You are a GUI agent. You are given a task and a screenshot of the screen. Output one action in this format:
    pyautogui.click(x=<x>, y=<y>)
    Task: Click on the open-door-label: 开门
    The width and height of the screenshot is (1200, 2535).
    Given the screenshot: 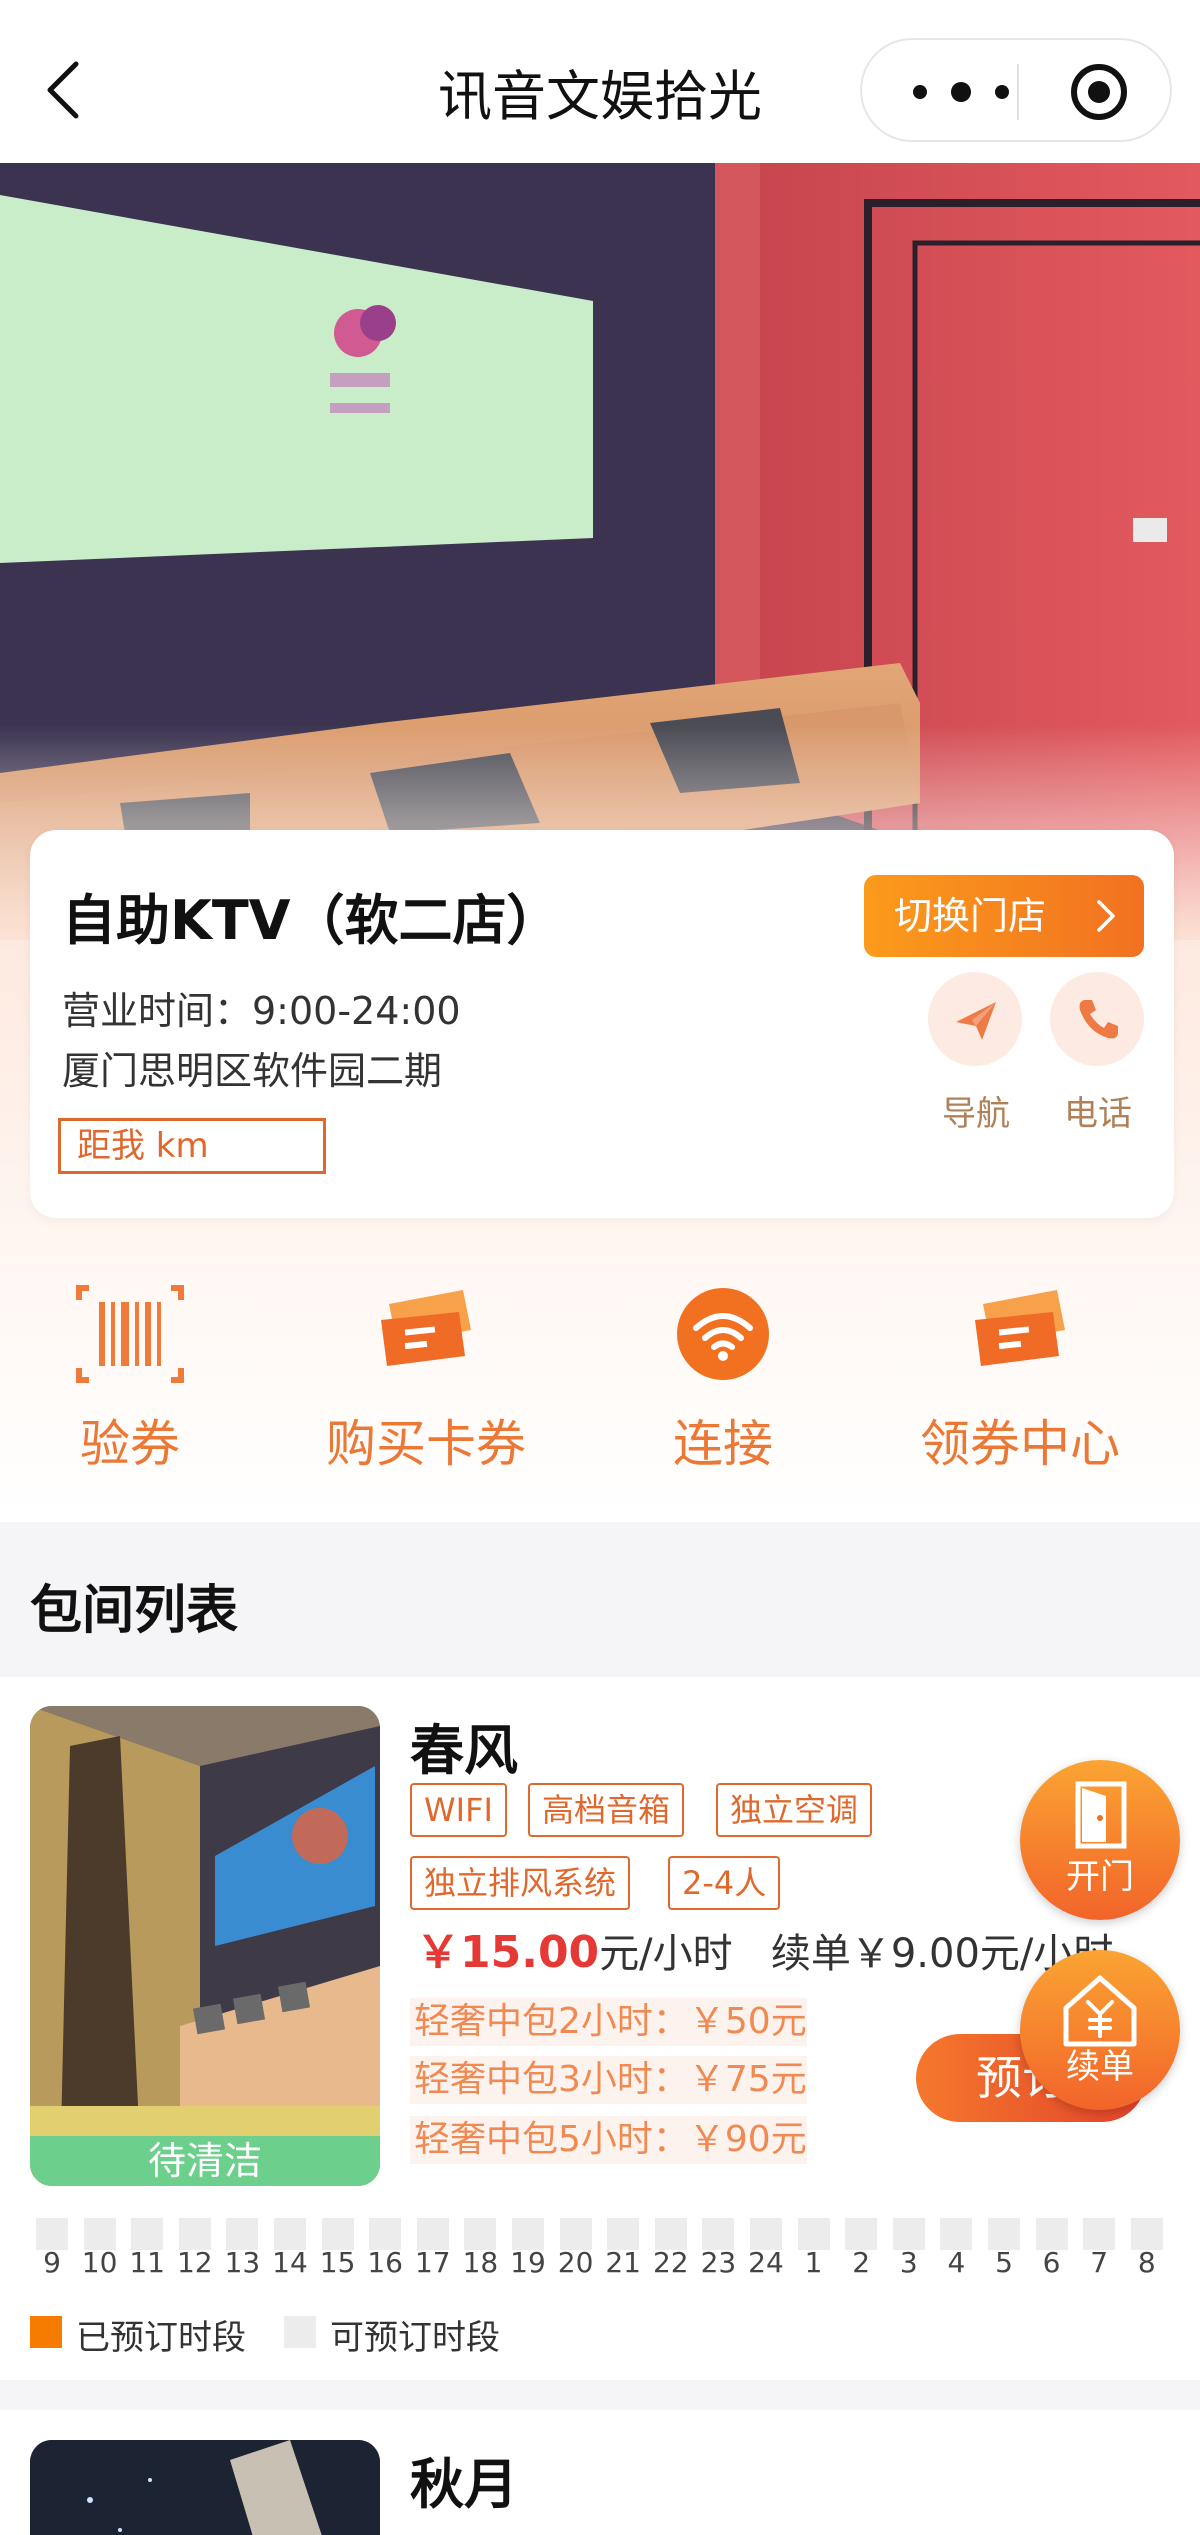 What is the action you would take?
    pyautogui.click(x=1100, y=1877)
    